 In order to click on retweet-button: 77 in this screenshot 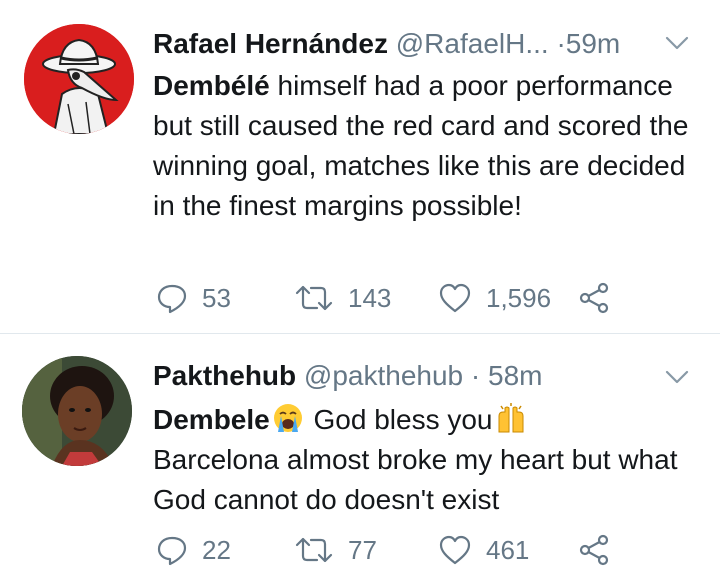, I will do `click(335, 550)`.